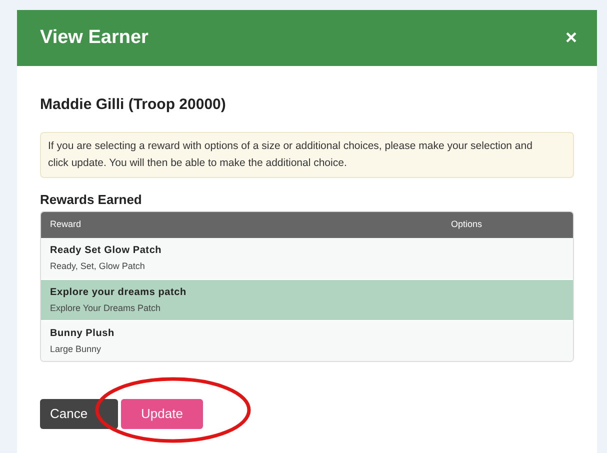 This screenshot has width=607, height=453. Describe the element at coordinates (311, 309) in the screenshot. I see `reward-option: Explore Your Dreams Patch` at that location.